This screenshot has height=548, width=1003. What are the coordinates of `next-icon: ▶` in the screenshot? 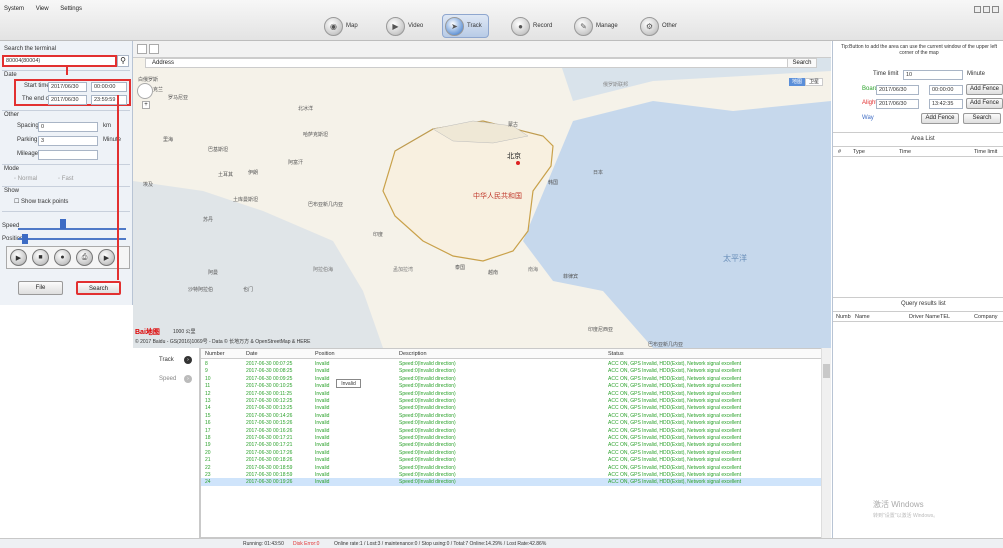 It's located at (106, 257).